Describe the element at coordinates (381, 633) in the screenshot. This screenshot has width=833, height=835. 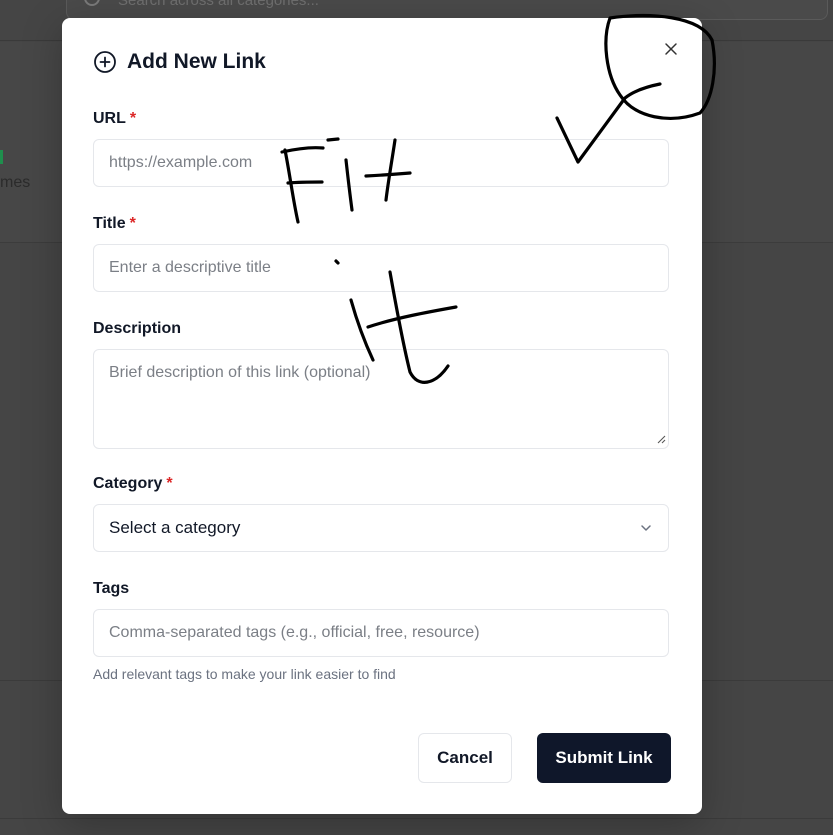
I see `tags-input` at that location.